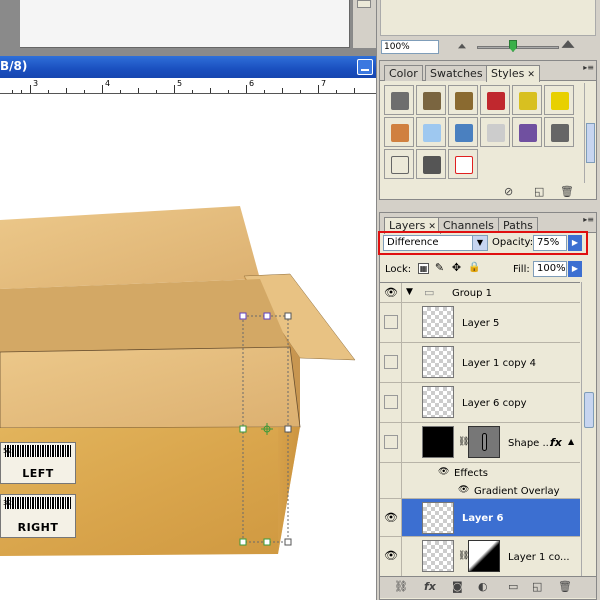 The height and width of the screenshot is (600, 600). What do you see at coordinates (480, 443) in the screenshot?
I see `layer-row-shape: ⛓ Shape ... fx ▲` at bounding box center [480, 443].